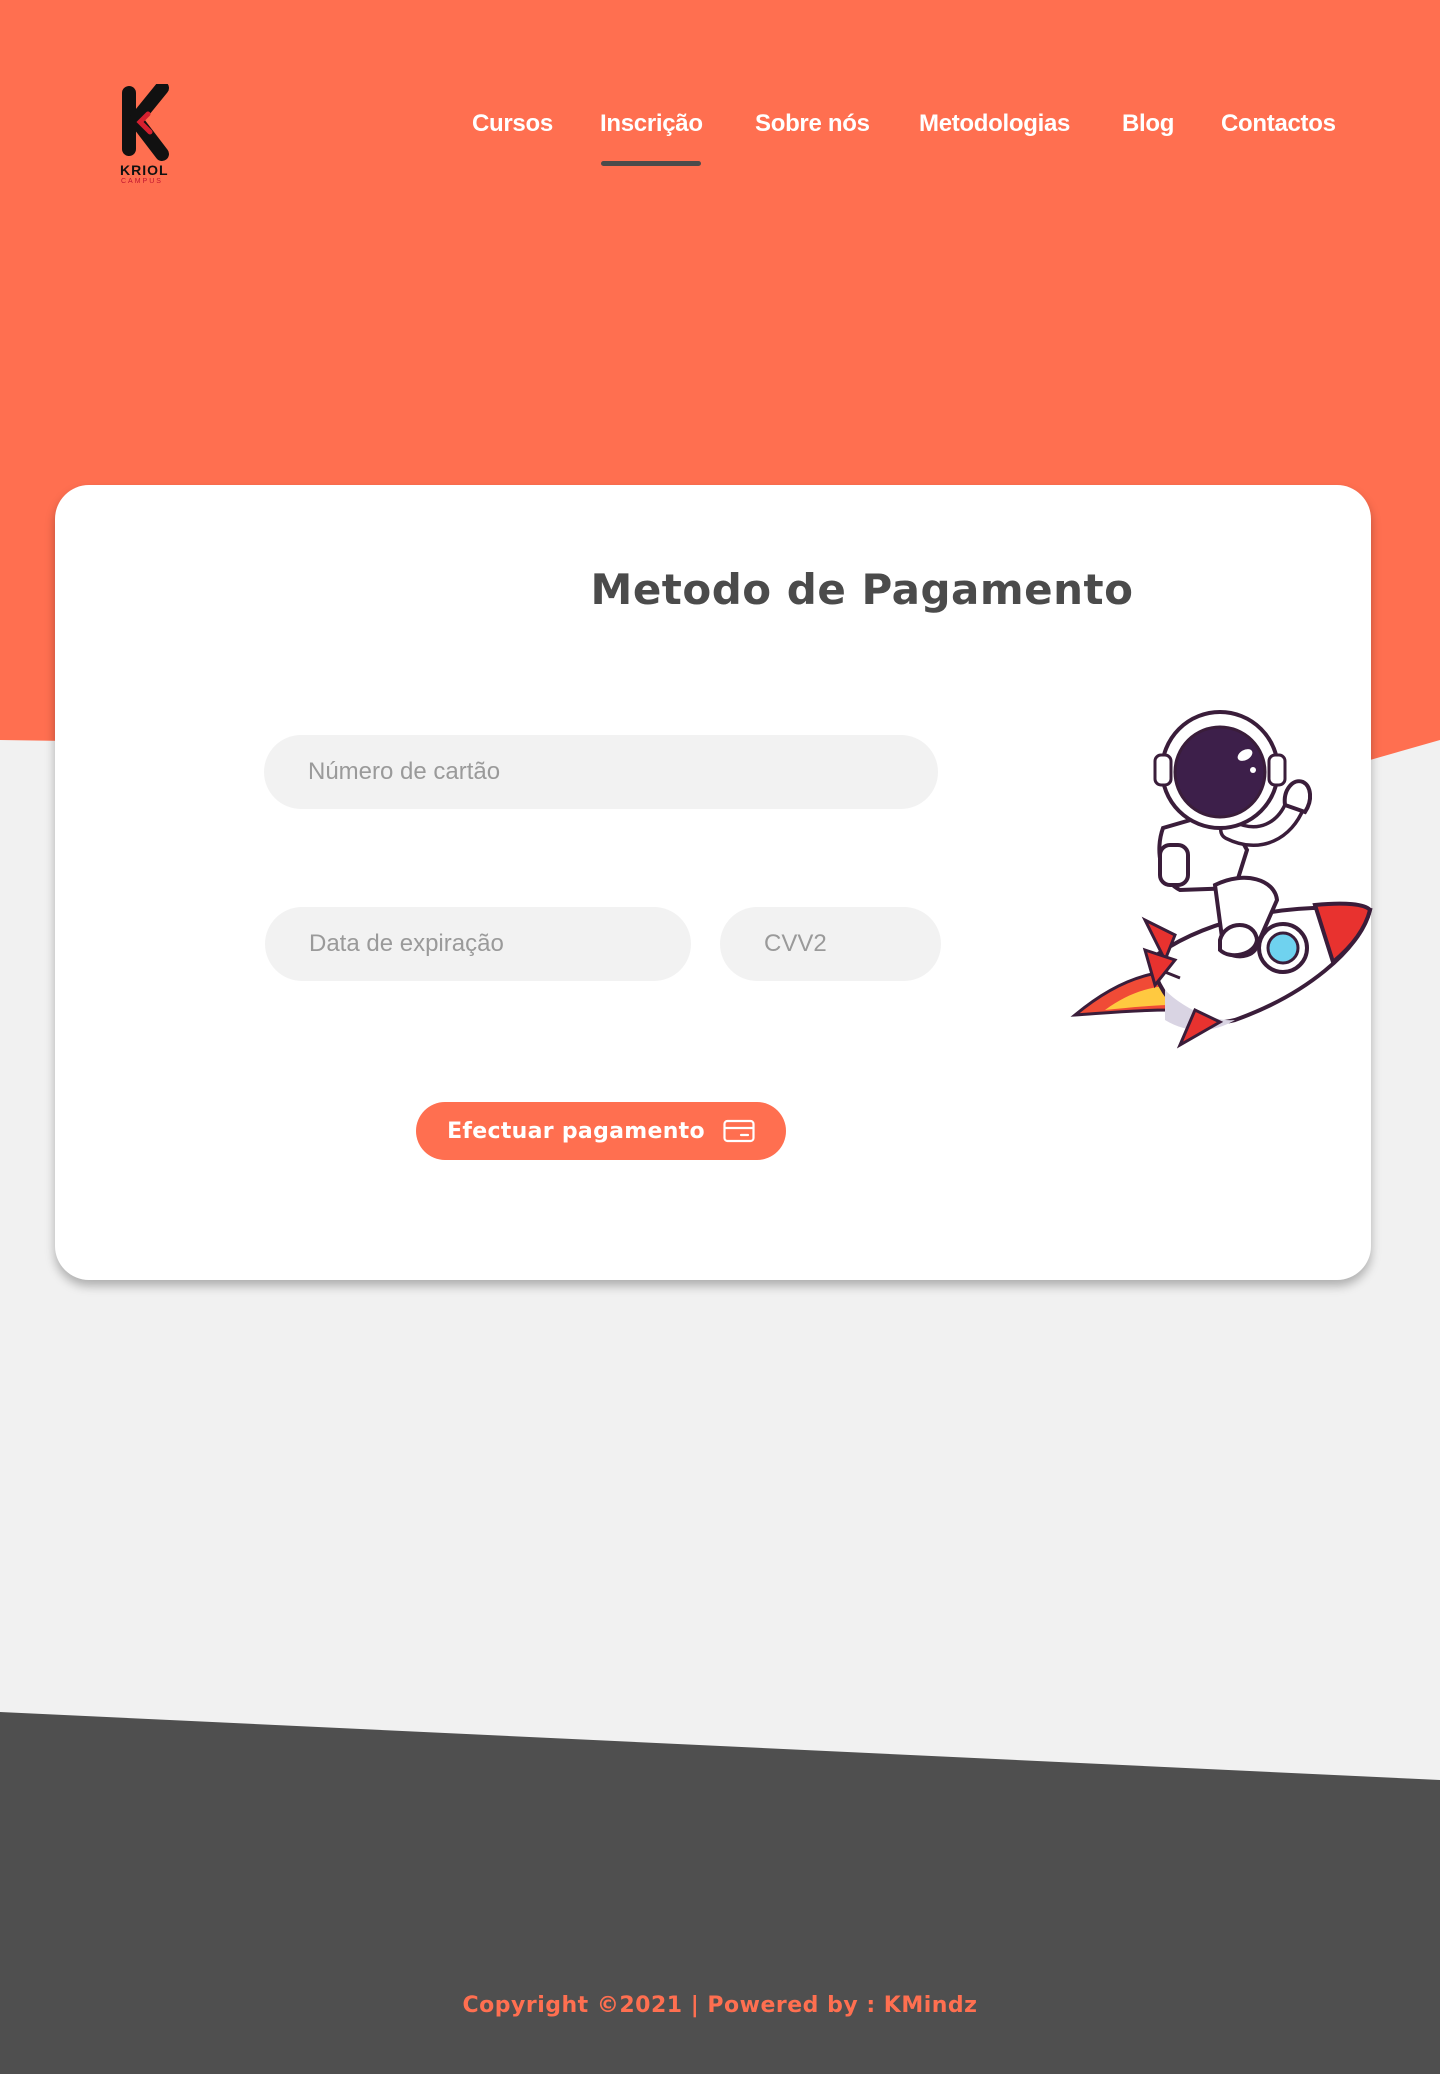 The image size is (1440, 2074). Describe the element at coordinates (994, 124) in the screenshot. I see `nav-item-metodologias: Metodologias` at that location.